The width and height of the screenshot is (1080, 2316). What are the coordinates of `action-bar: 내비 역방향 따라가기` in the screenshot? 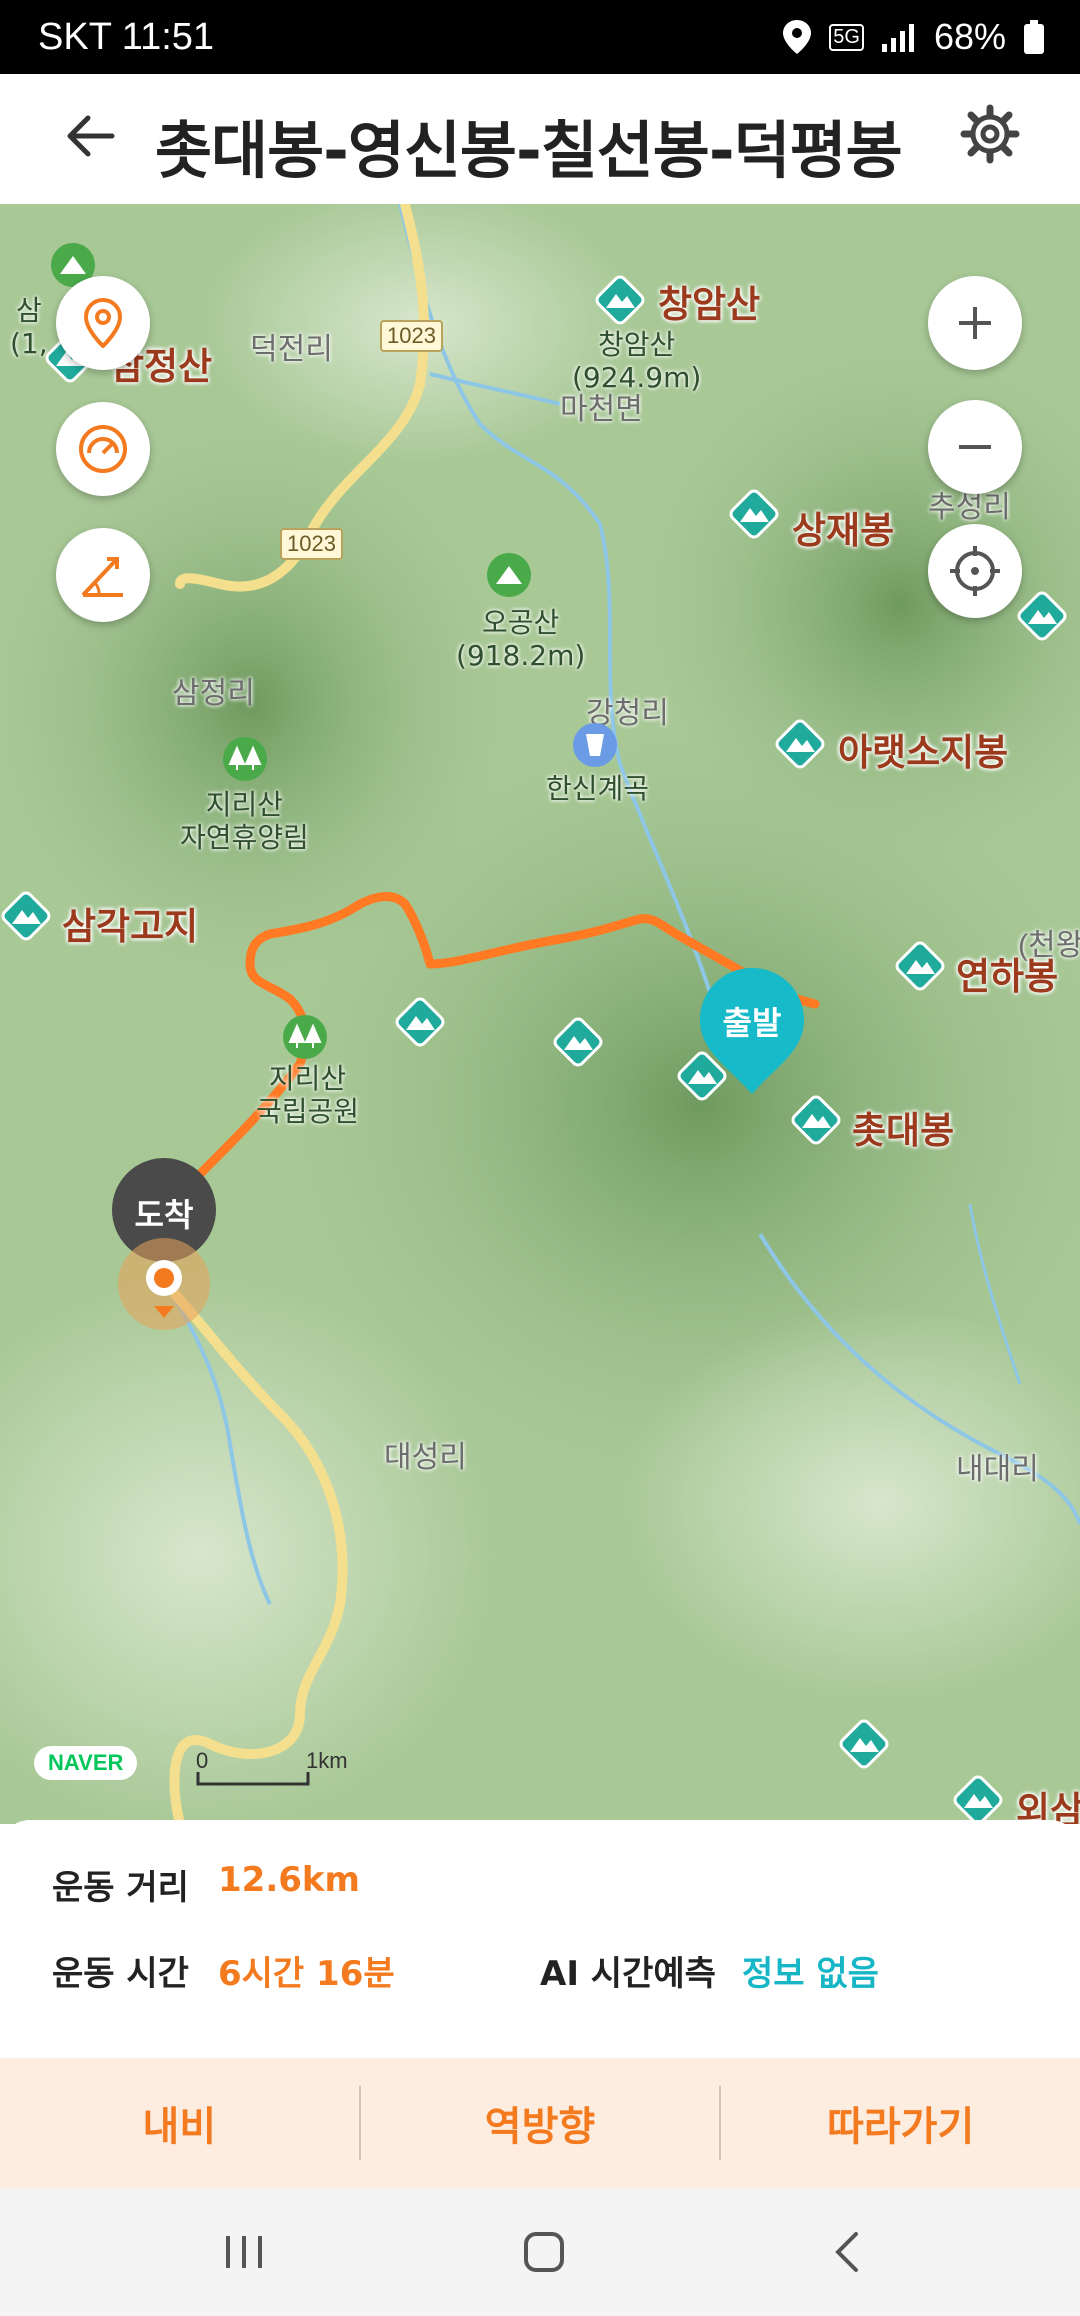 It's located at (540, 2123).